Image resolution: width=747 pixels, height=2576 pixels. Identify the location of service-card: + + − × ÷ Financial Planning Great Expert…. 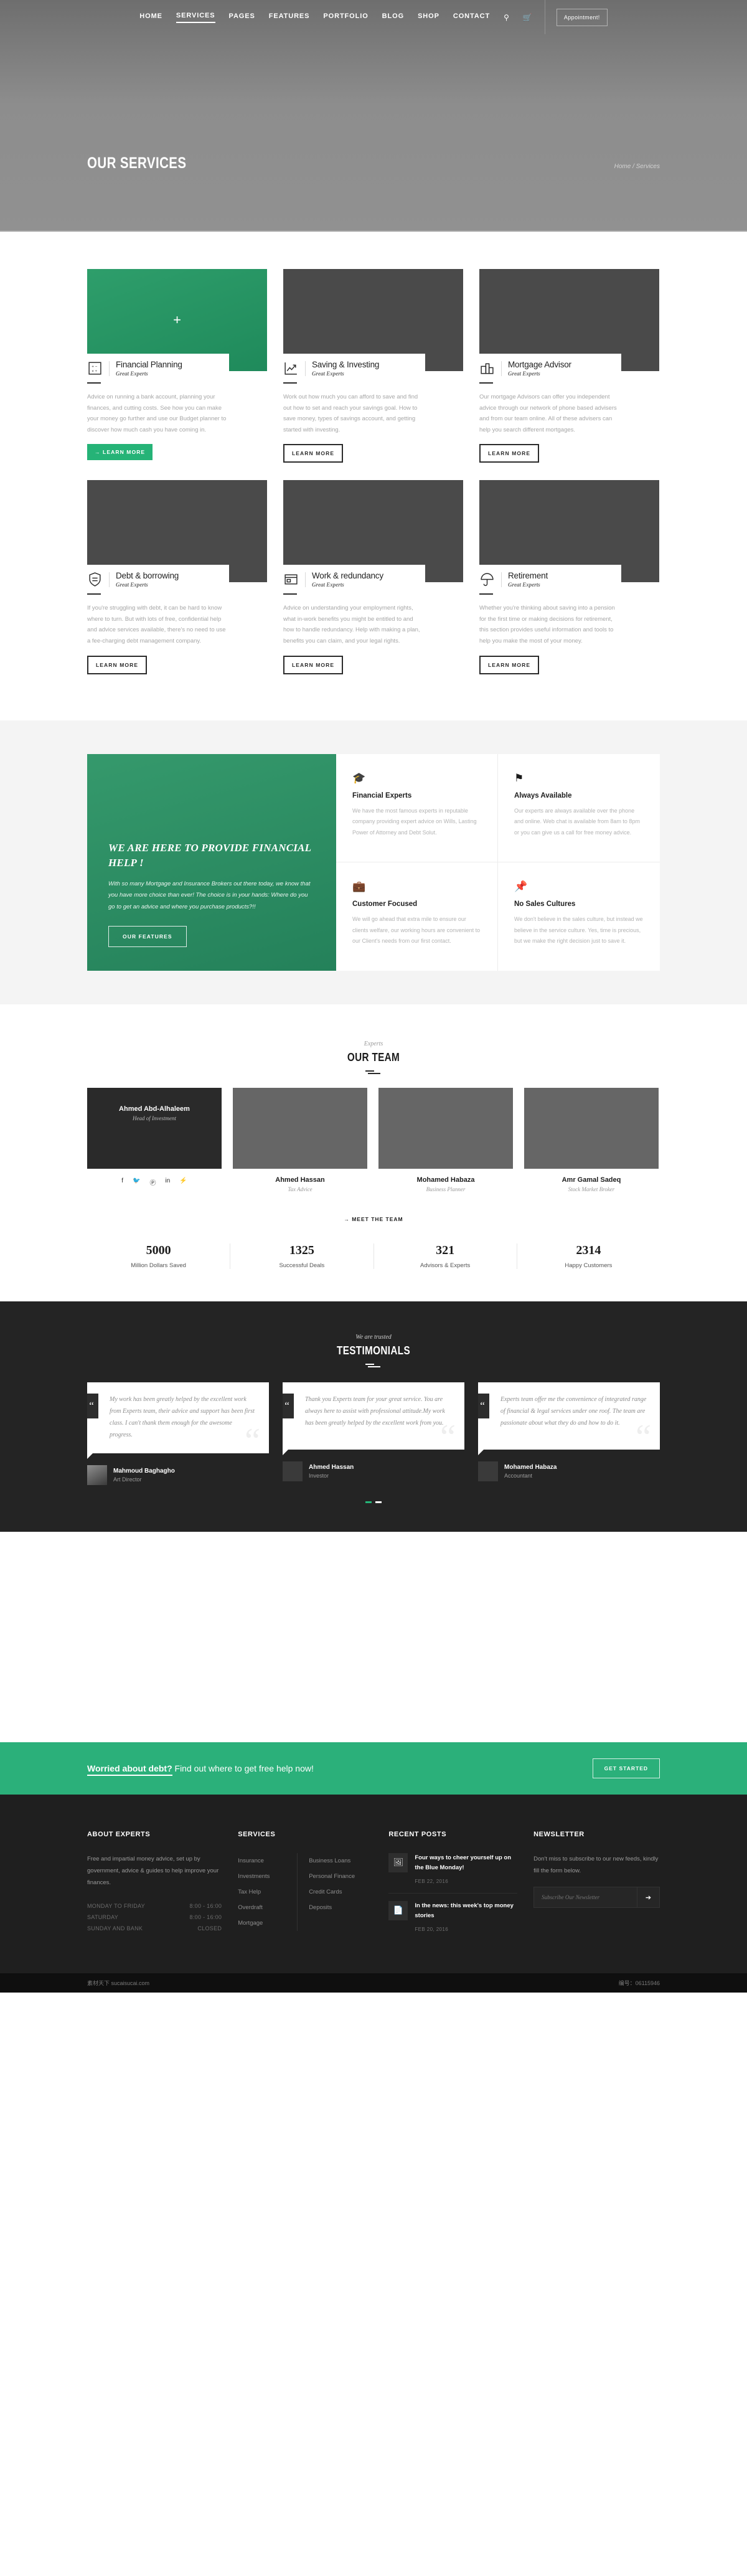
(177, 366).